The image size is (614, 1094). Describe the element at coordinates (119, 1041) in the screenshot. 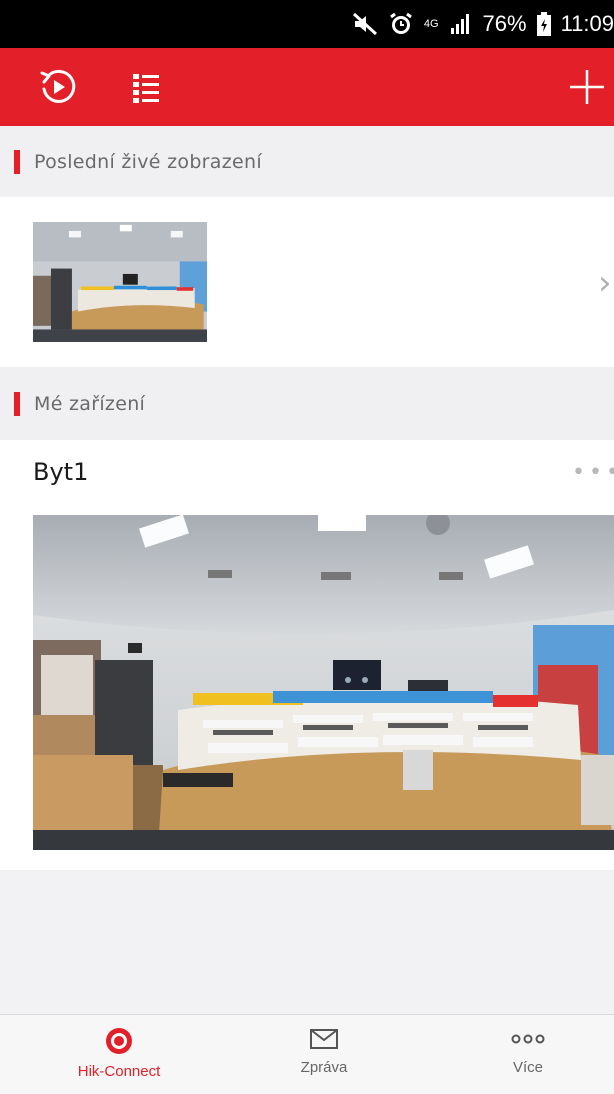

I see `hik-connect-icon` at that location.